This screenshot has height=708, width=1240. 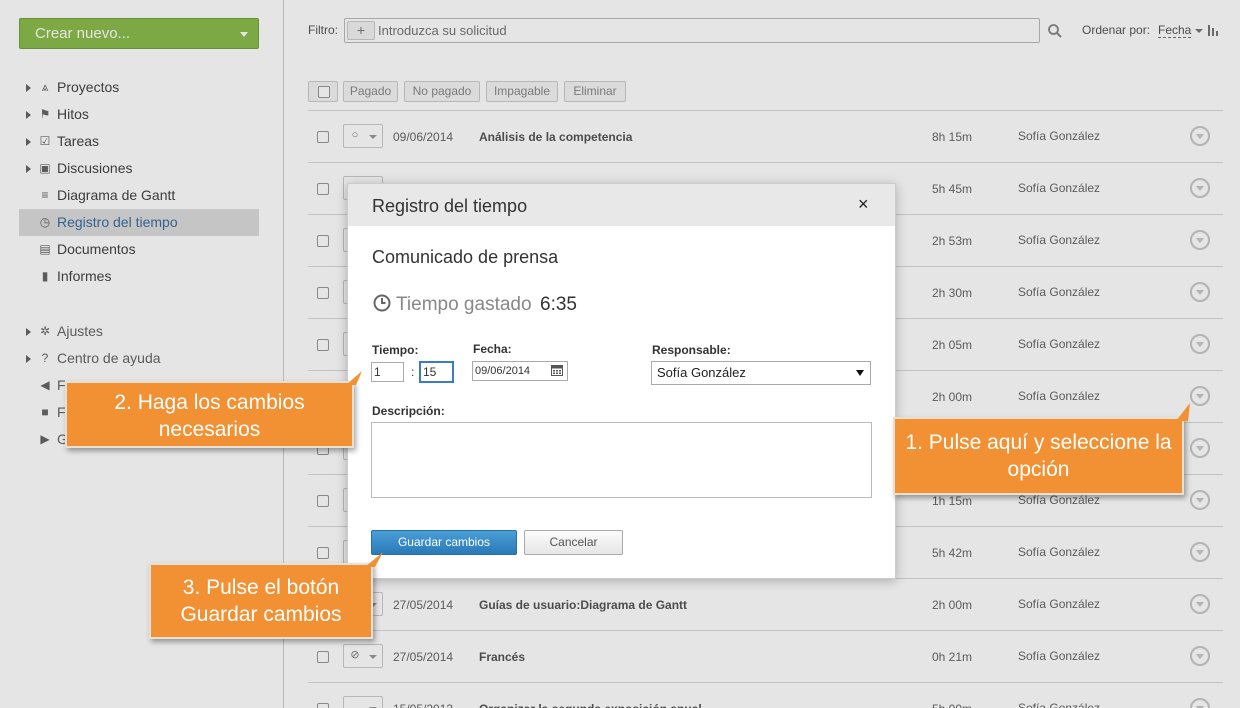 I want to click on time-label: Tiempo:, so click(x=395, y=350).